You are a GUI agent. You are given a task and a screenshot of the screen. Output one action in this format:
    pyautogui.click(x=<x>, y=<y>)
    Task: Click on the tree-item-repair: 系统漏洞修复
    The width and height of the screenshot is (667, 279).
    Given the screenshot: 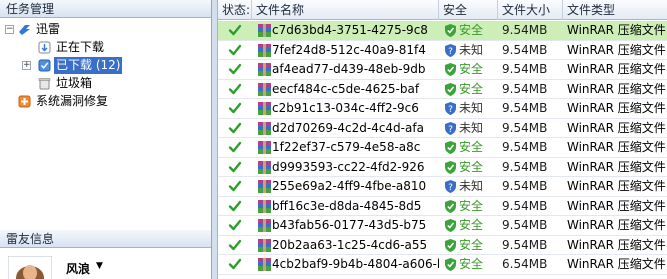 What is the action you would take?
    pyautogui.click(x=100, y=101)
    